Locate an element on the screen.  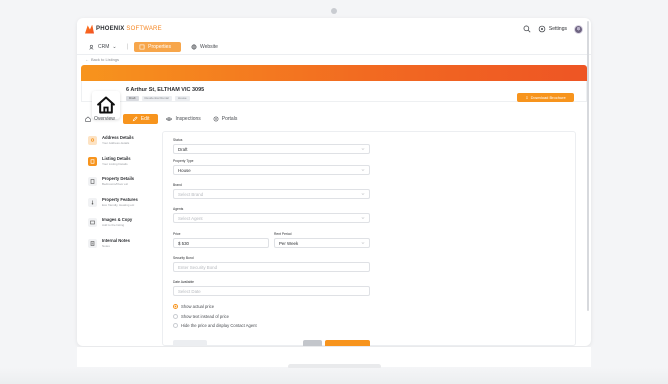
property-banner is located at coordinates (334, 73).